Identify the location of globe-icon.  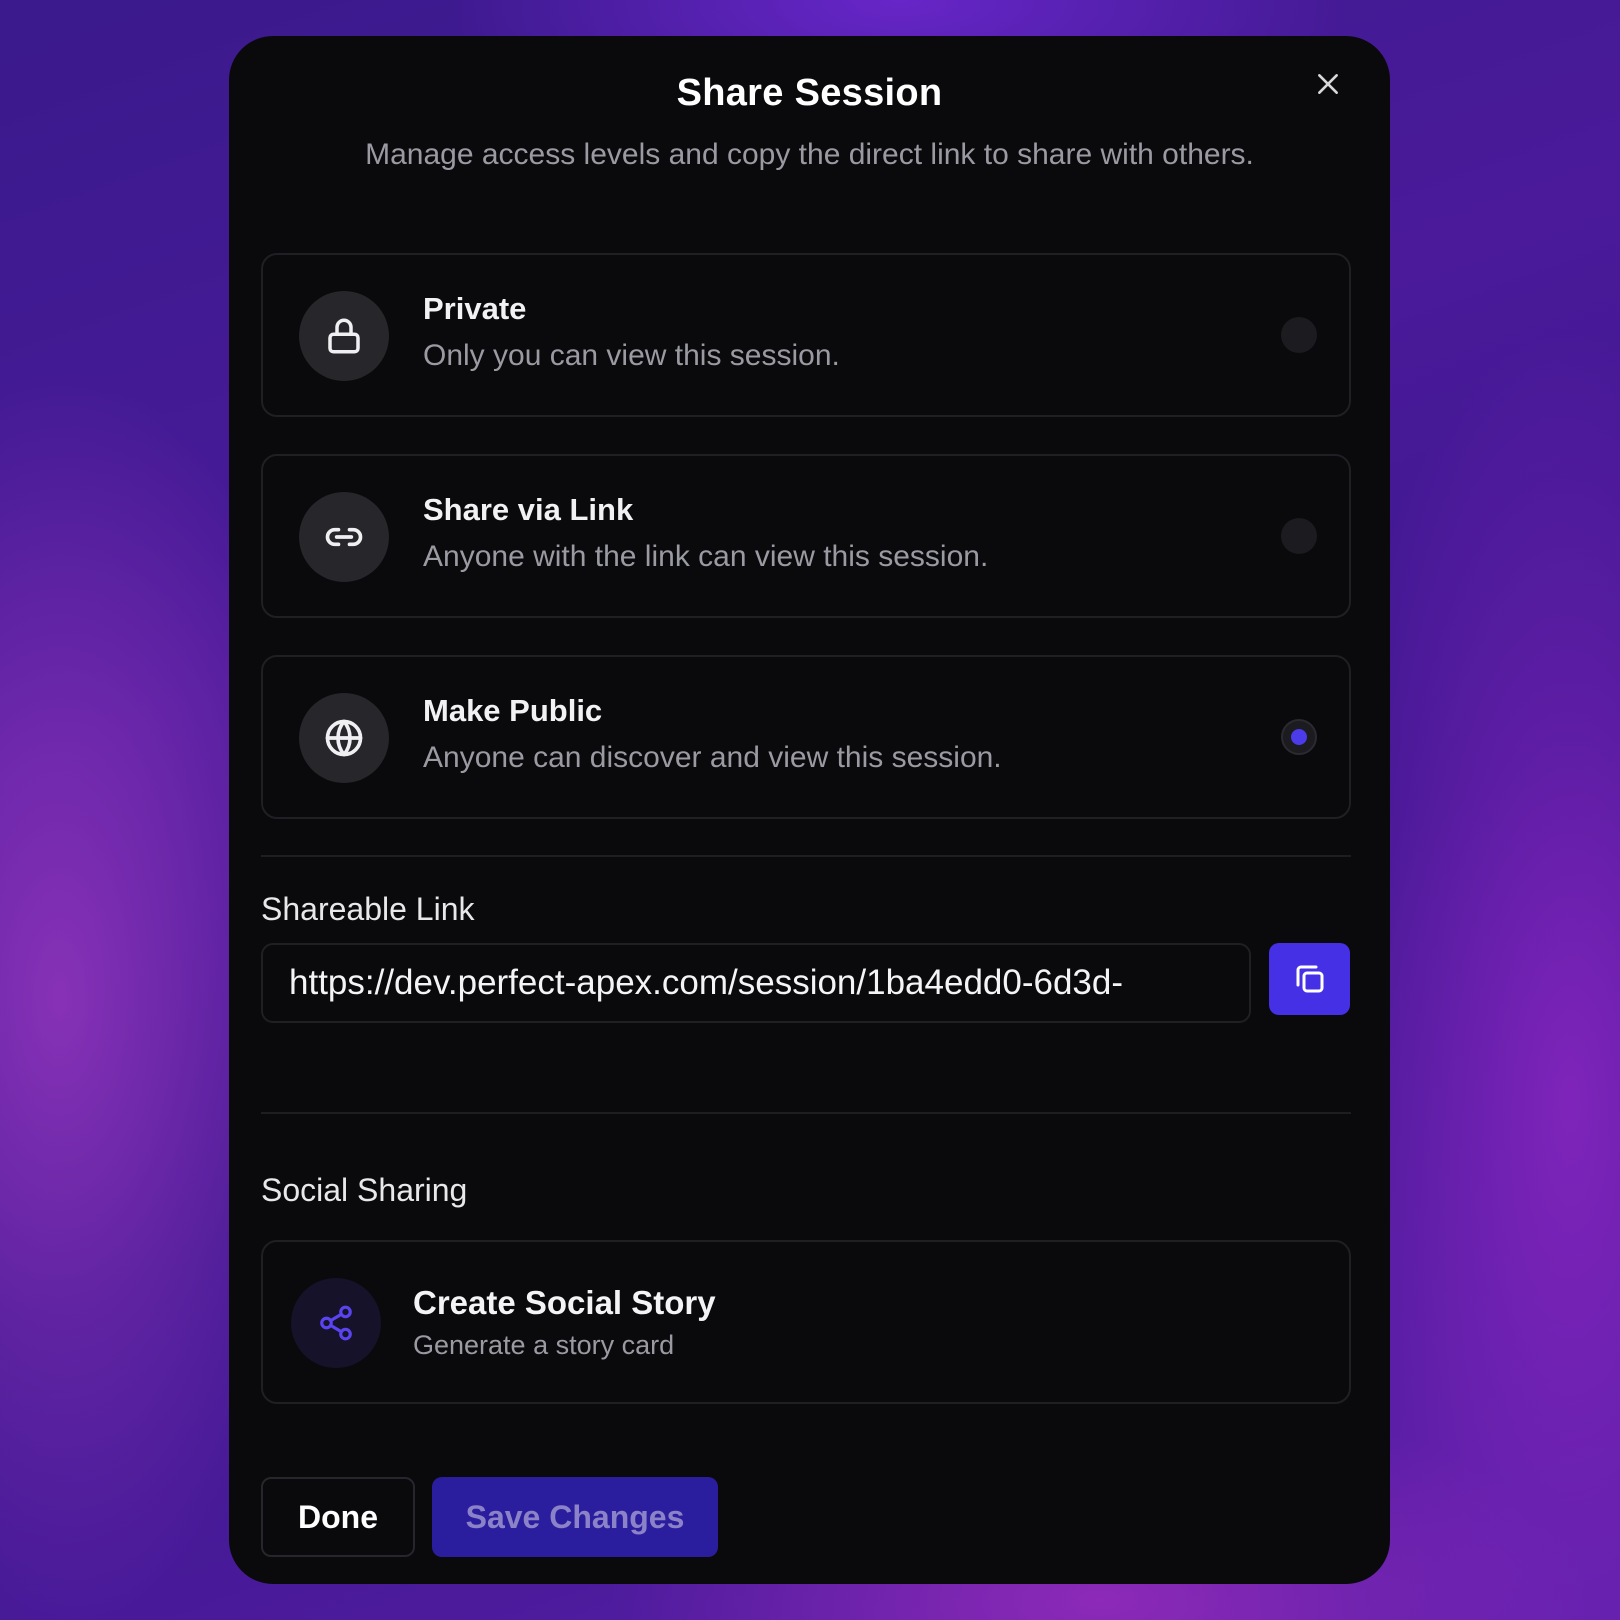
(344, 738).